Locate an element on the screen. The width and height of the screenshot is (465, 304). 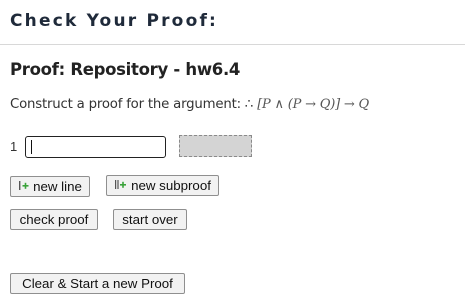
start-over-button: start over is located at coordinates (150, 219).